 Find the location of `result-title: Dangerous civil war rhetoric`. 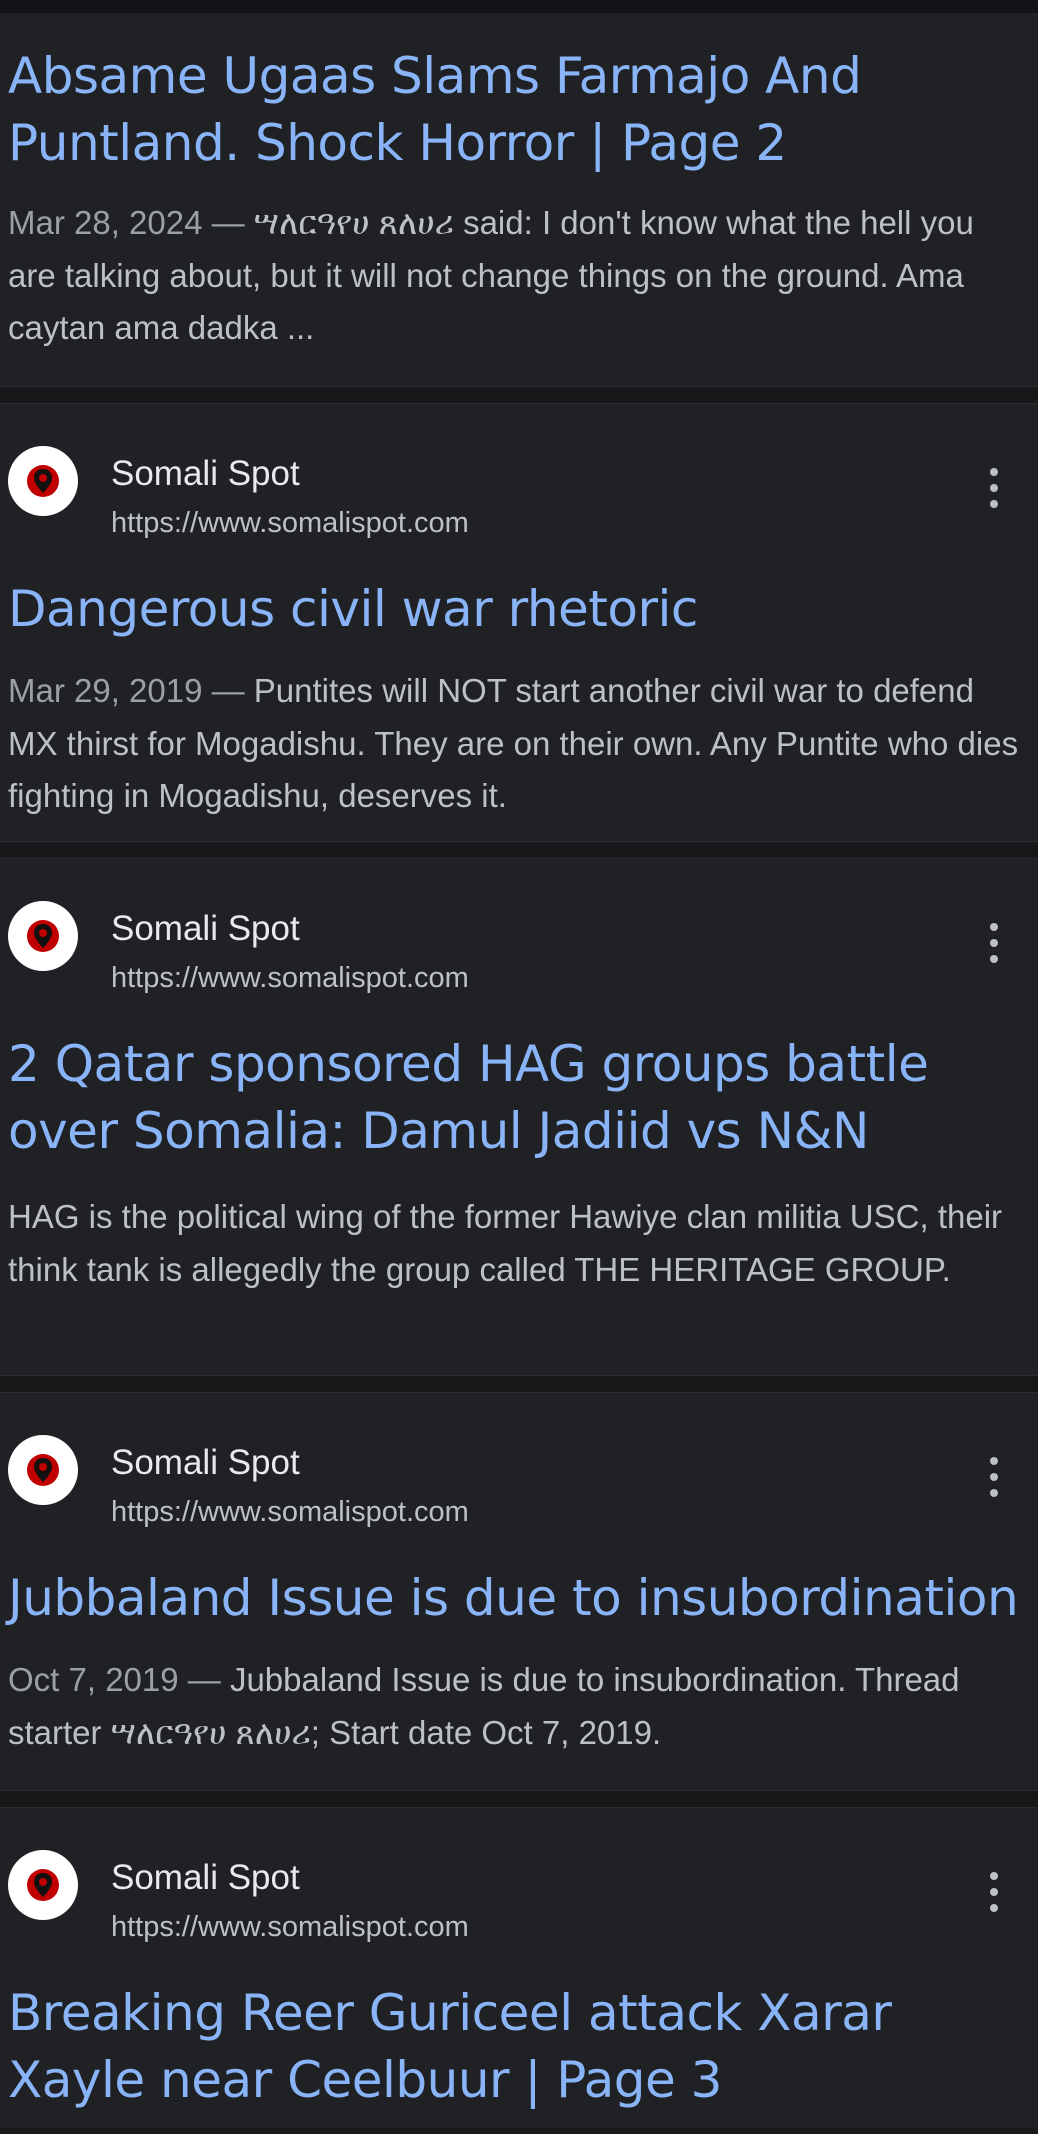

result-title: Dangerous civil war rhetoric is located at coordinates (519, 609).